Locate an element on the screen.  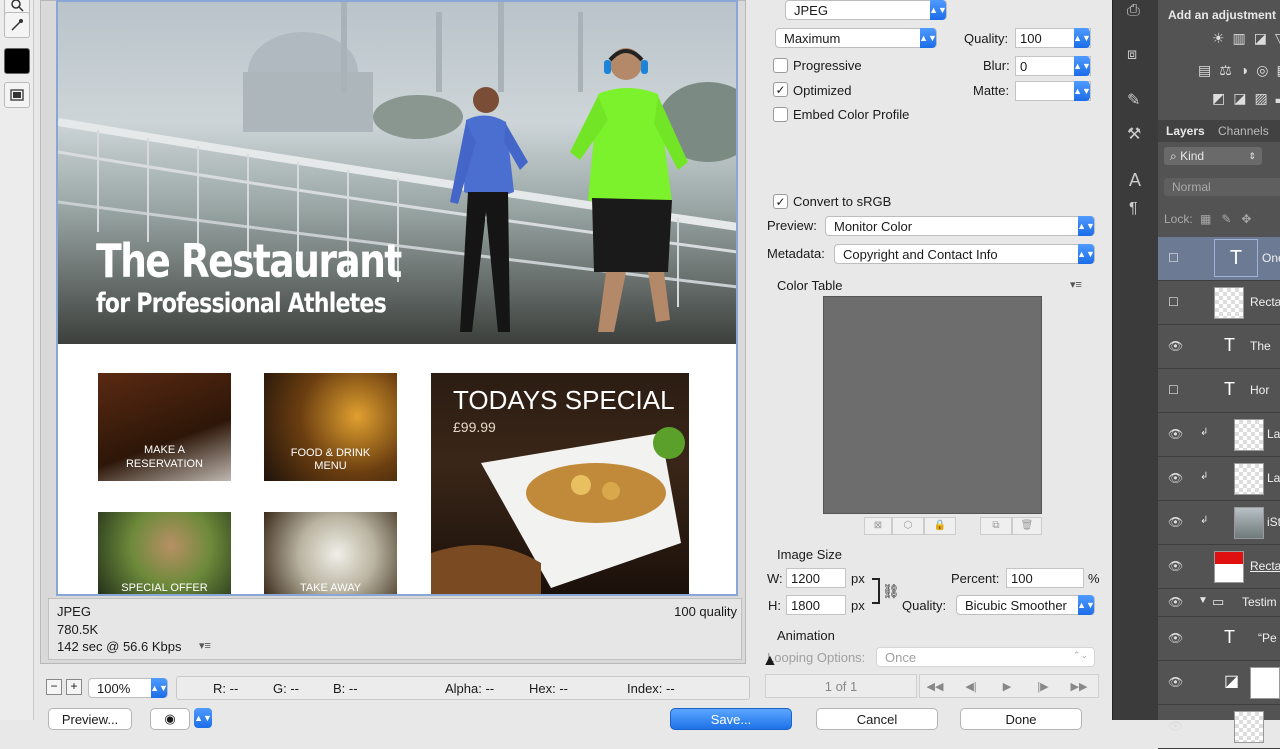
layer-row: ☐ T One is located at coordinates (1219, 259).